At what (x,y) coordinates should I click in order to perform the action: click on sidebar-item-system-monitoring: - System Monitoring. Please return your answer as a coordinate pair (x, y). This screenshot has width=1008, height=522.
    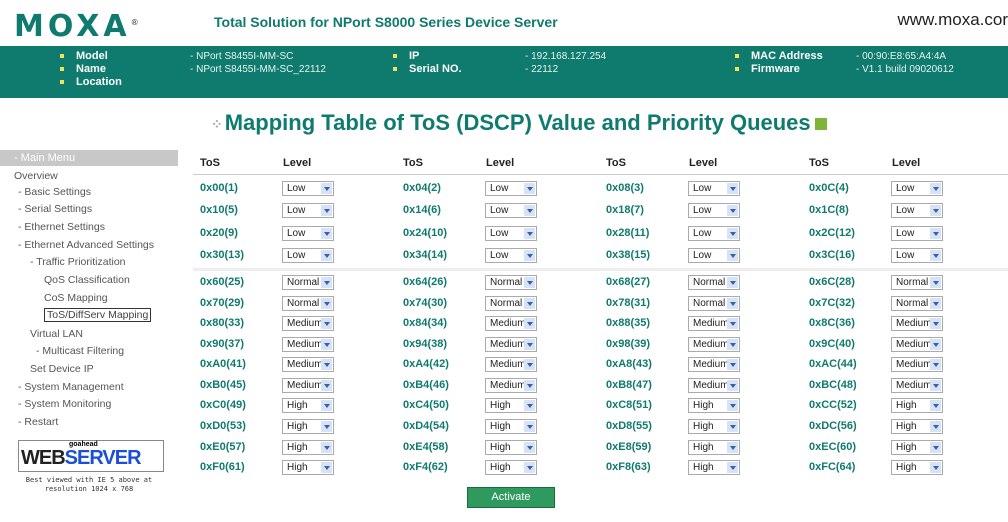
    Looking at the image, I should click on (64, 404).